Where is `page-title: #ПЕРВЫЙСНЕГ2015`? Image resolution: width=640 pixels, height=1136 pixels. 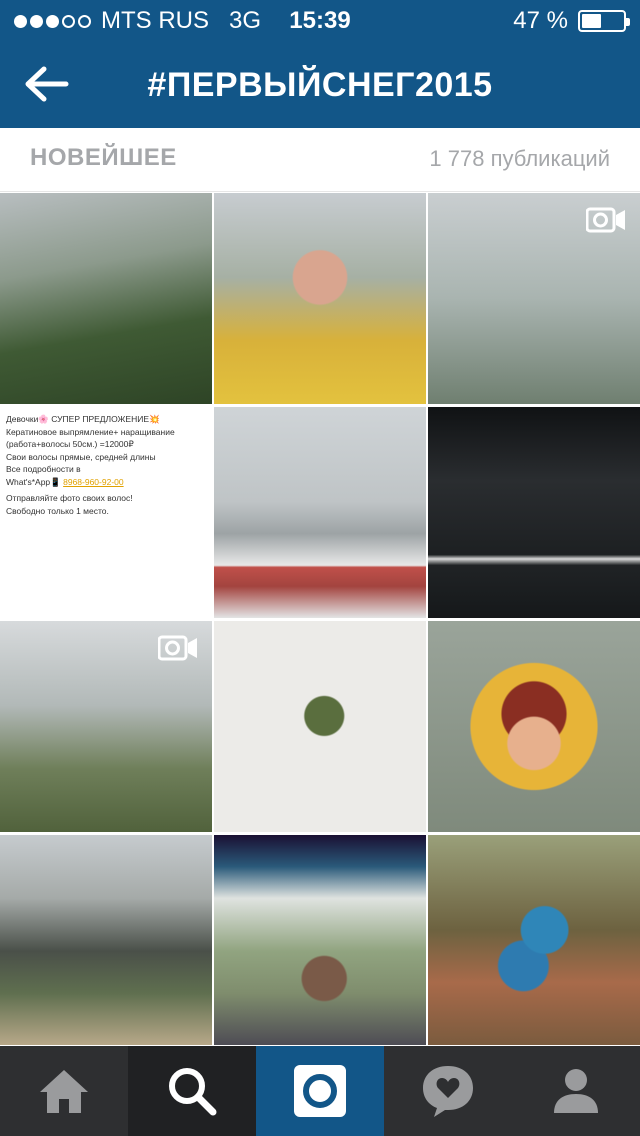
page-title: #ПЕРВЫЙСНЕГ2015 is located at coordinates (320, 85).